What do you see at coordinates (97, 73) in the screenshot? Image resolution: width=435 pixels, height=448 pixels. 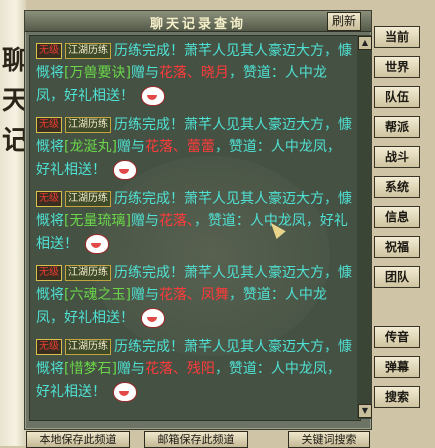 I see `item-link: [万兽要诀]` at bounding box center [97, 73].